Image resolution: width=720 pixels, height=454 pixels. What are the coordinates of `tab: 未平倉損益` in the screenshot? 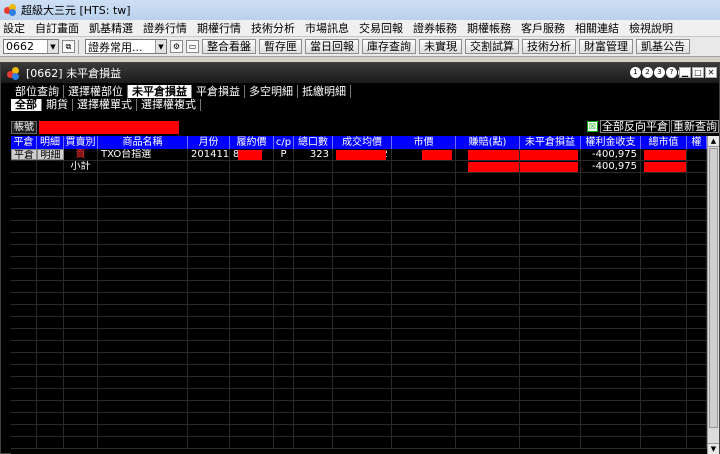 It's located at (160, 91).